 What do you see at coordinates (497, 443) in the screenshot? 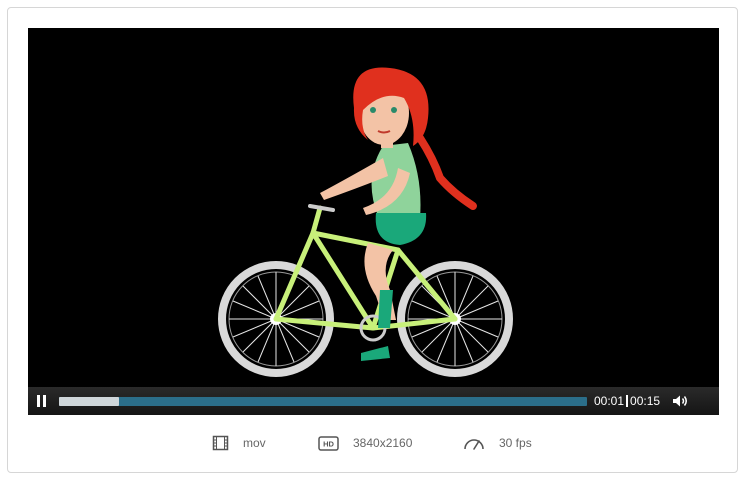
I see `meta-fps: 30 fps` at bounding box center [497, 443].